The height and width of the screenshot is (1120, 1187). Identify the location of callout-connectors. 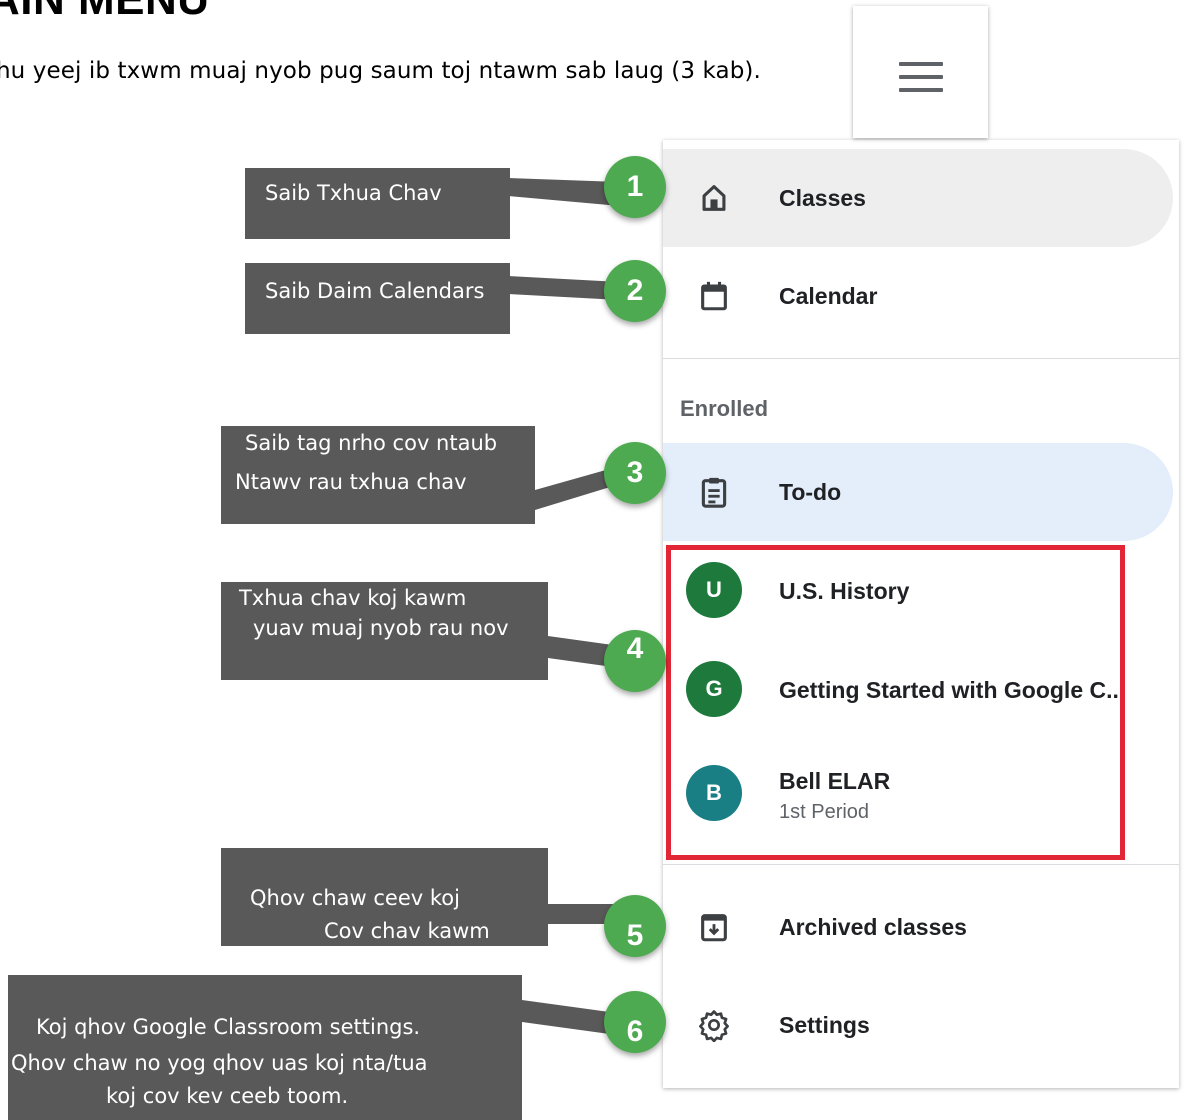
(566, 607).